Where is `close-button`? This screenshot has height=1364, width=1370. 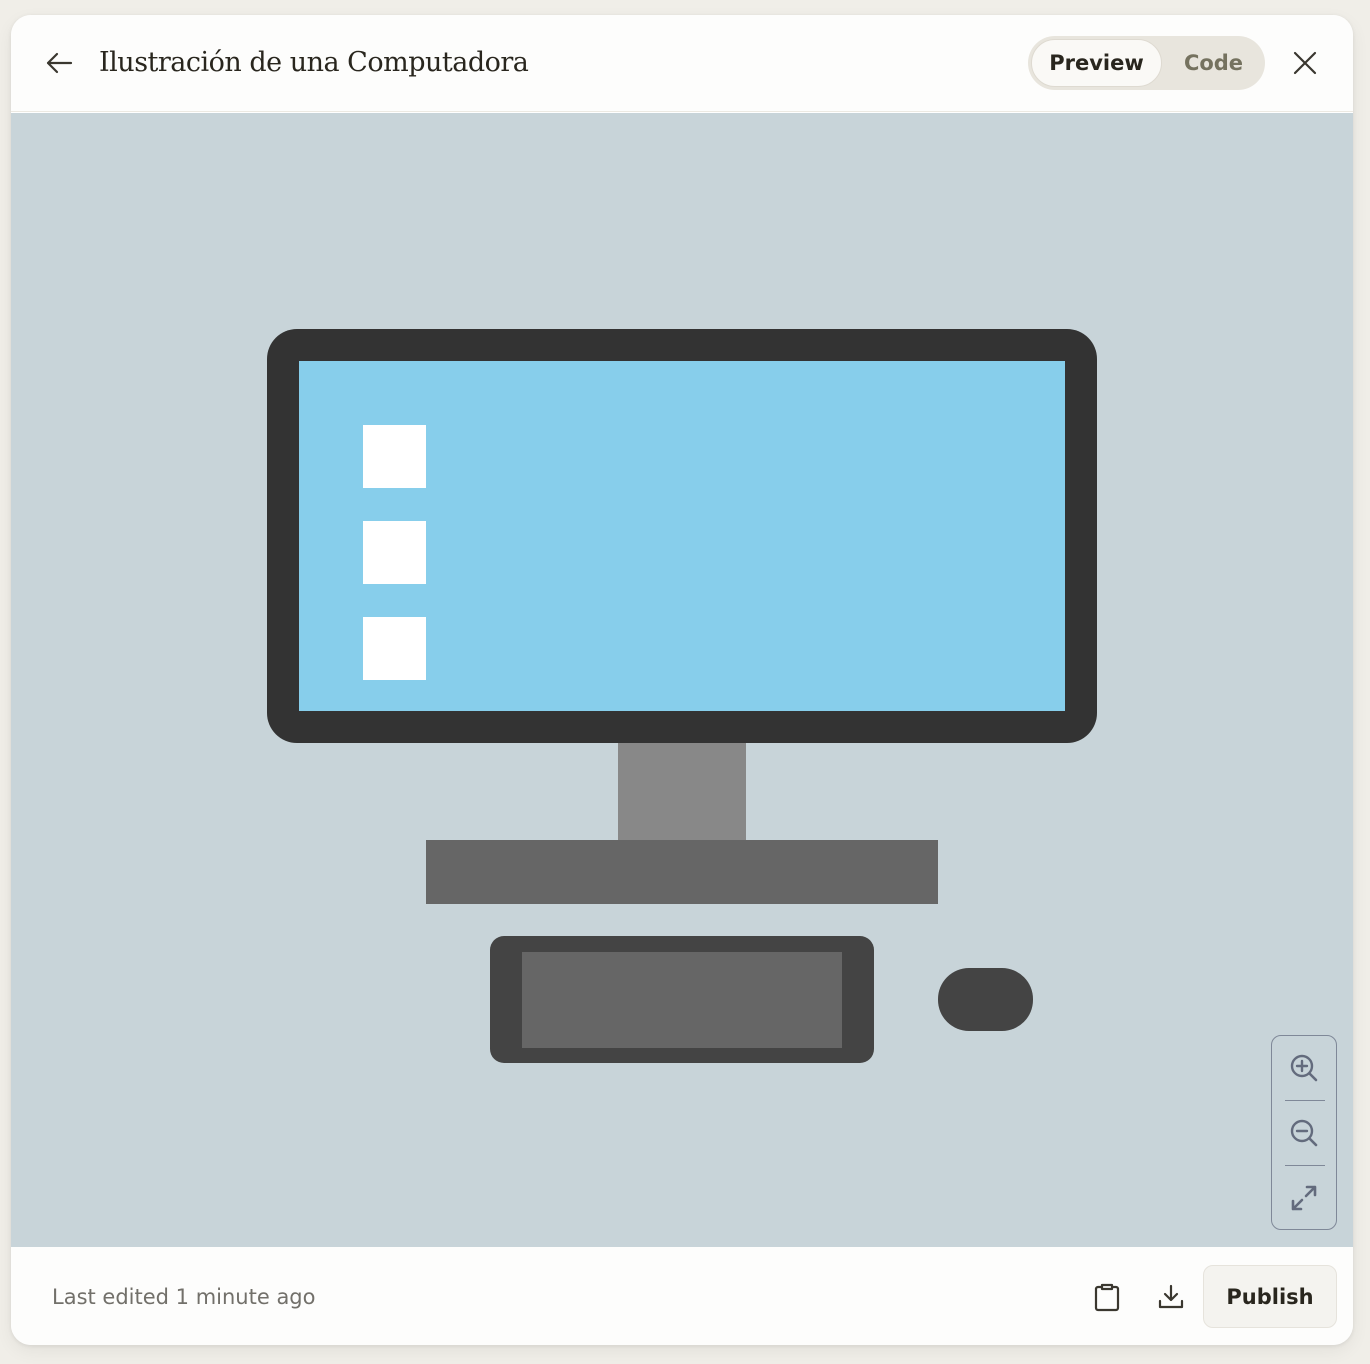 close-button is located at coordinates (1305, 63).